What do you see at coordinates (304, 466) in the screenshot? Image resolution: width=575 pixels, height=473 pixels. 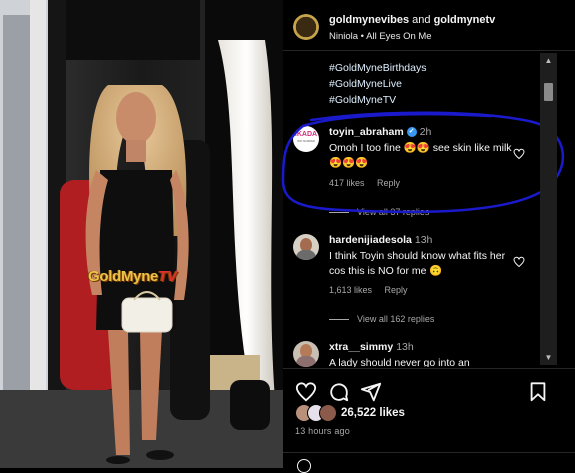 I see `emoji-icon` at bounding box center [304, 466].